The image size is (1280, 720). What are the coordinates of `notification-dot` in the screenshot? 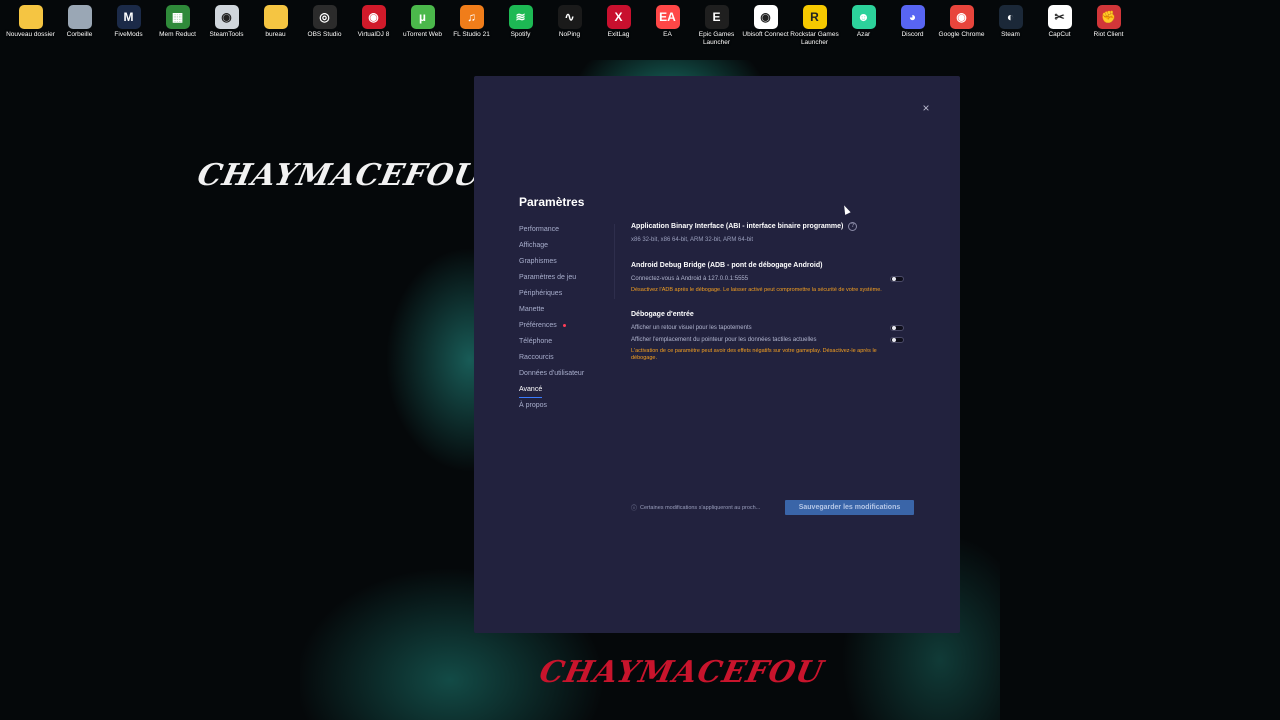 It's located at (564, 325).